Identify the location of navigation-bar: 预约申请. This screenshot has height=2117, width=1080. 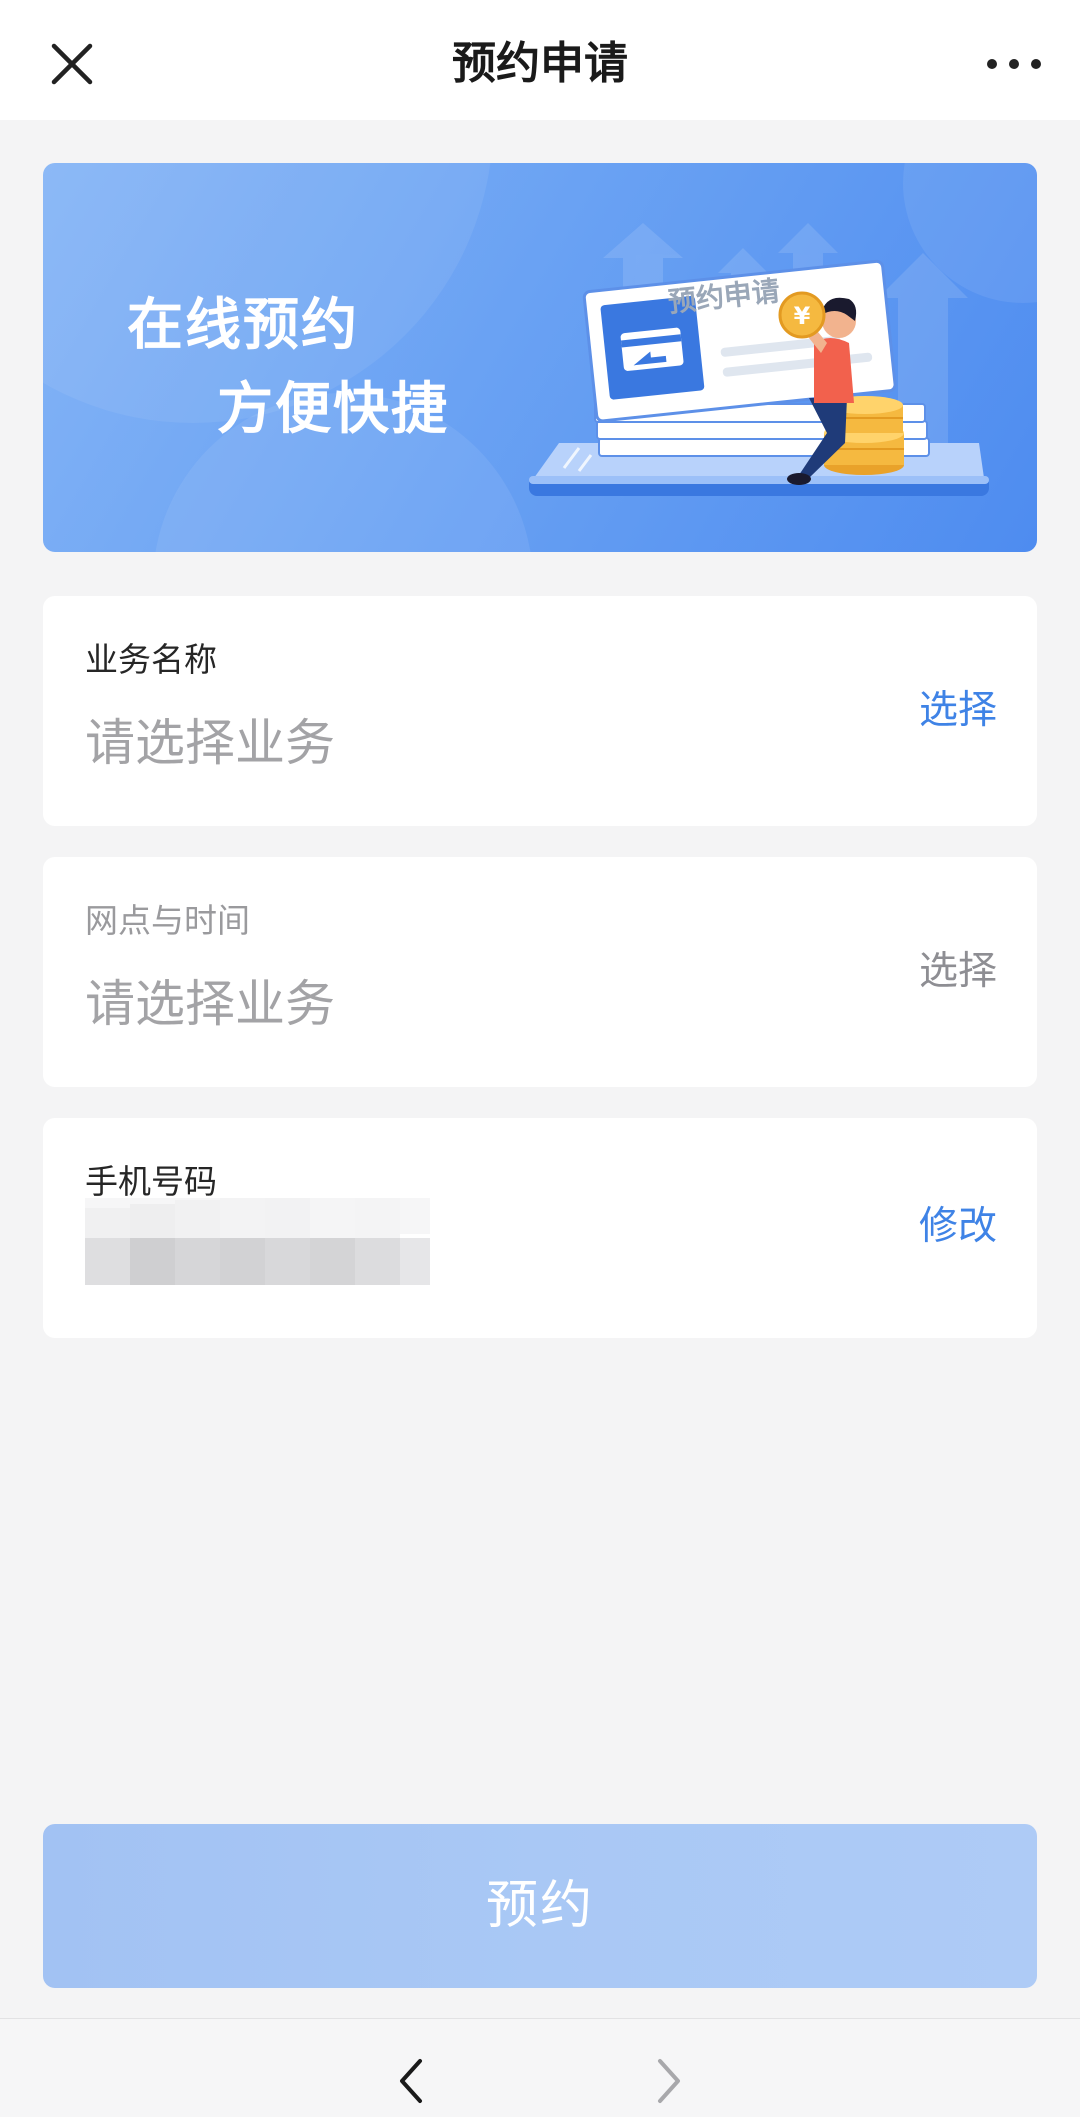
(540, 60).